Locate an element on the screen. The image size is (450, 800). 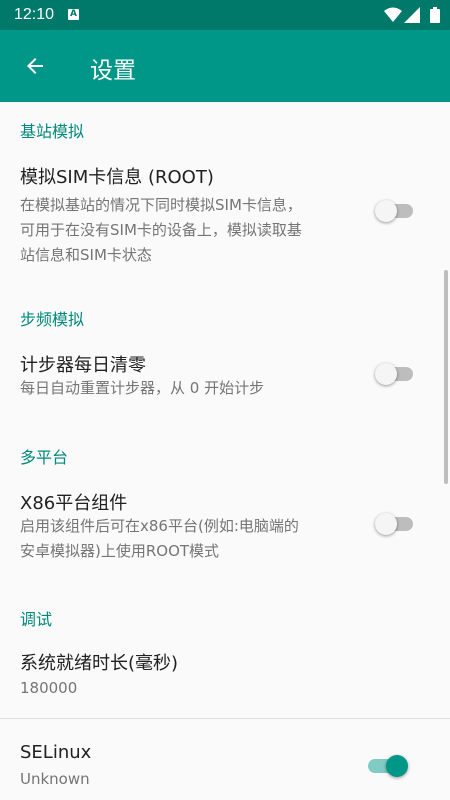
selinux-switch is located at coordinates (387, 766).